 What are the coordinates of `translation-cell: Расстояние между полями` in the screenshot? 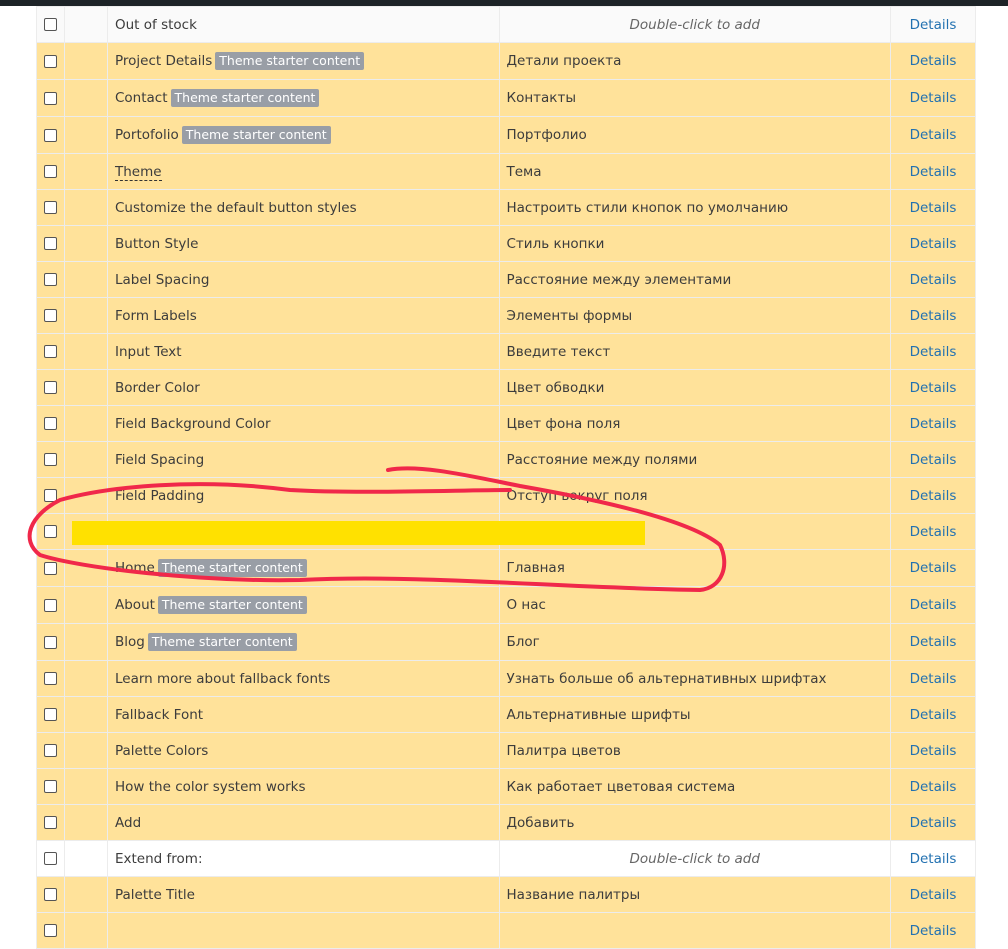 It's located at (694, 459).